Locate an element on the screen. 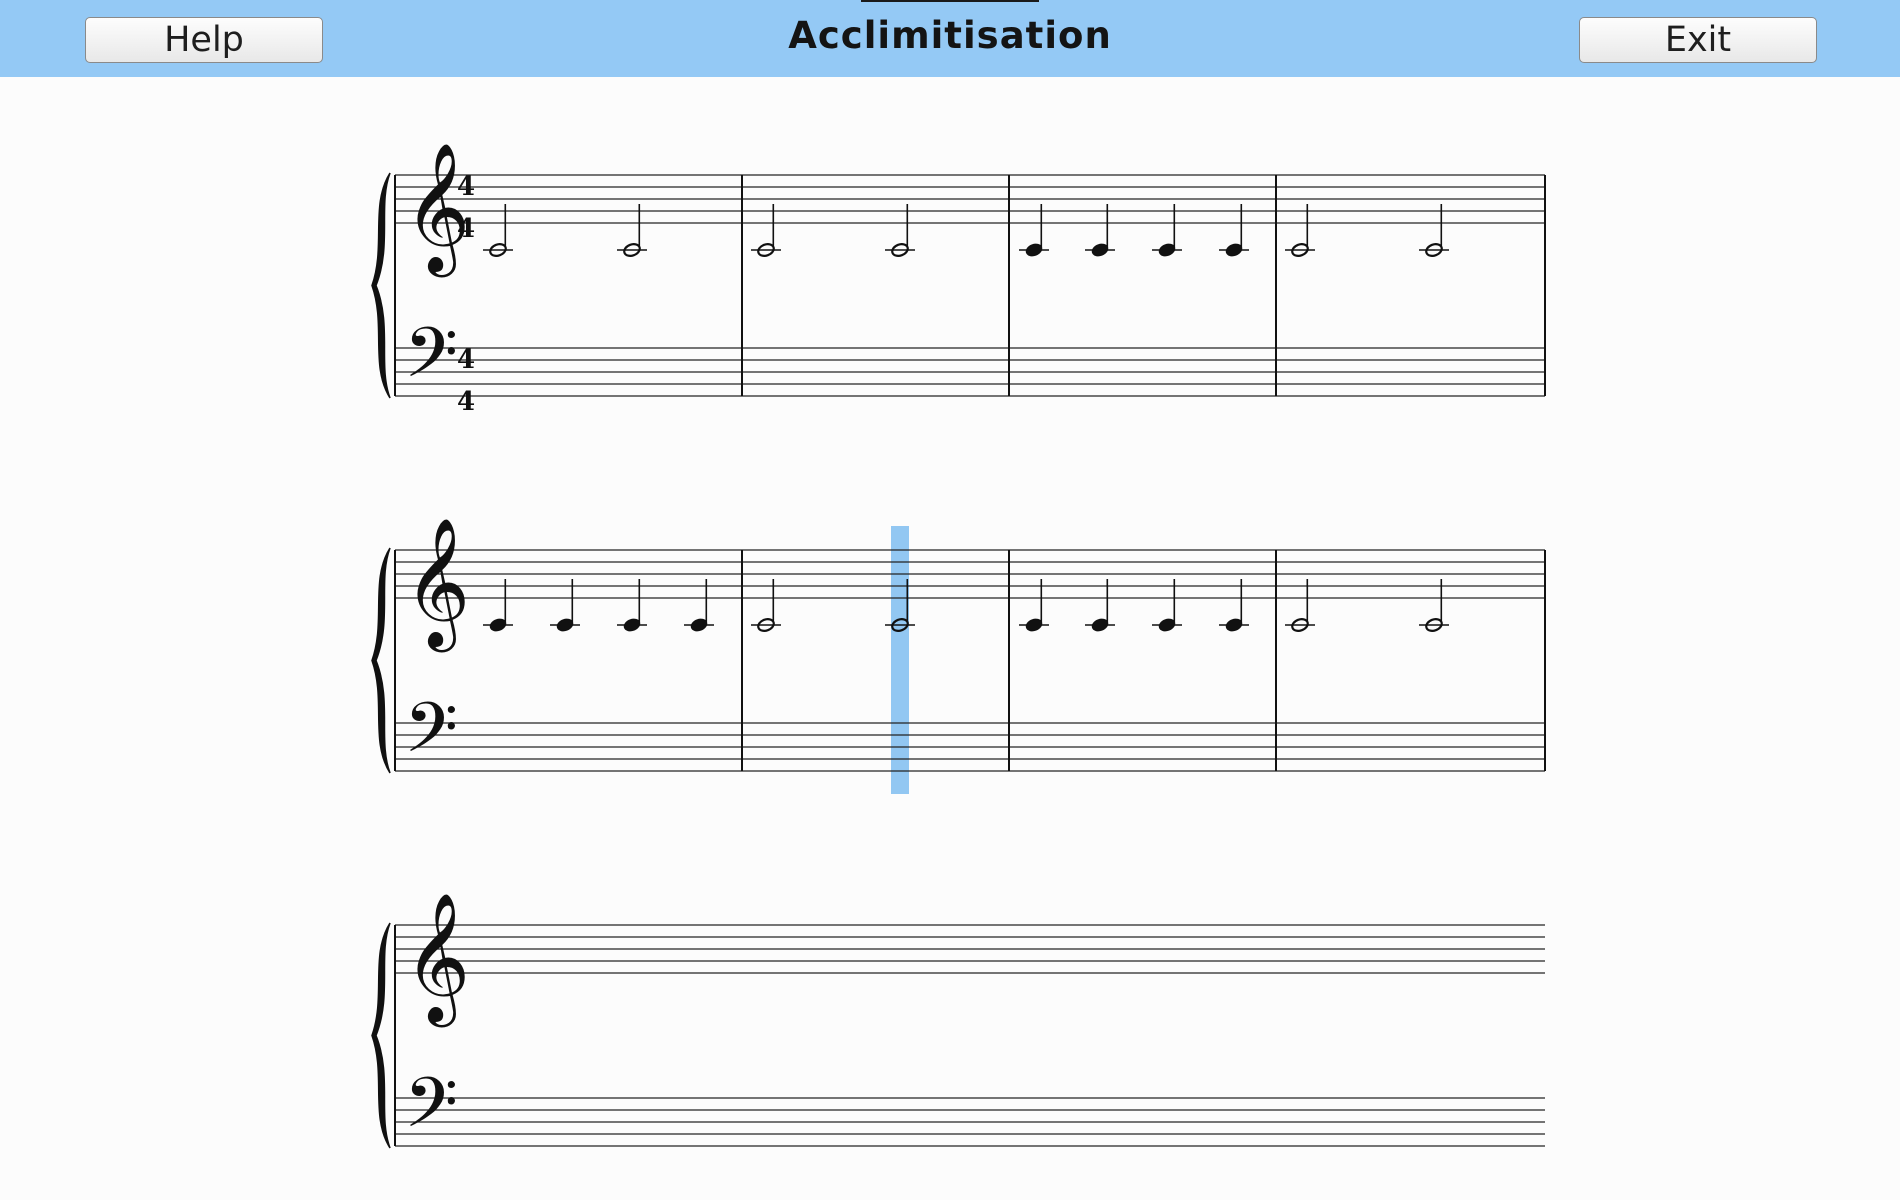 Image resolution: width=1900 pixels, height=1200 pixels. bass-time-signature-numerator: 4 is located at coordinates (466, 360).